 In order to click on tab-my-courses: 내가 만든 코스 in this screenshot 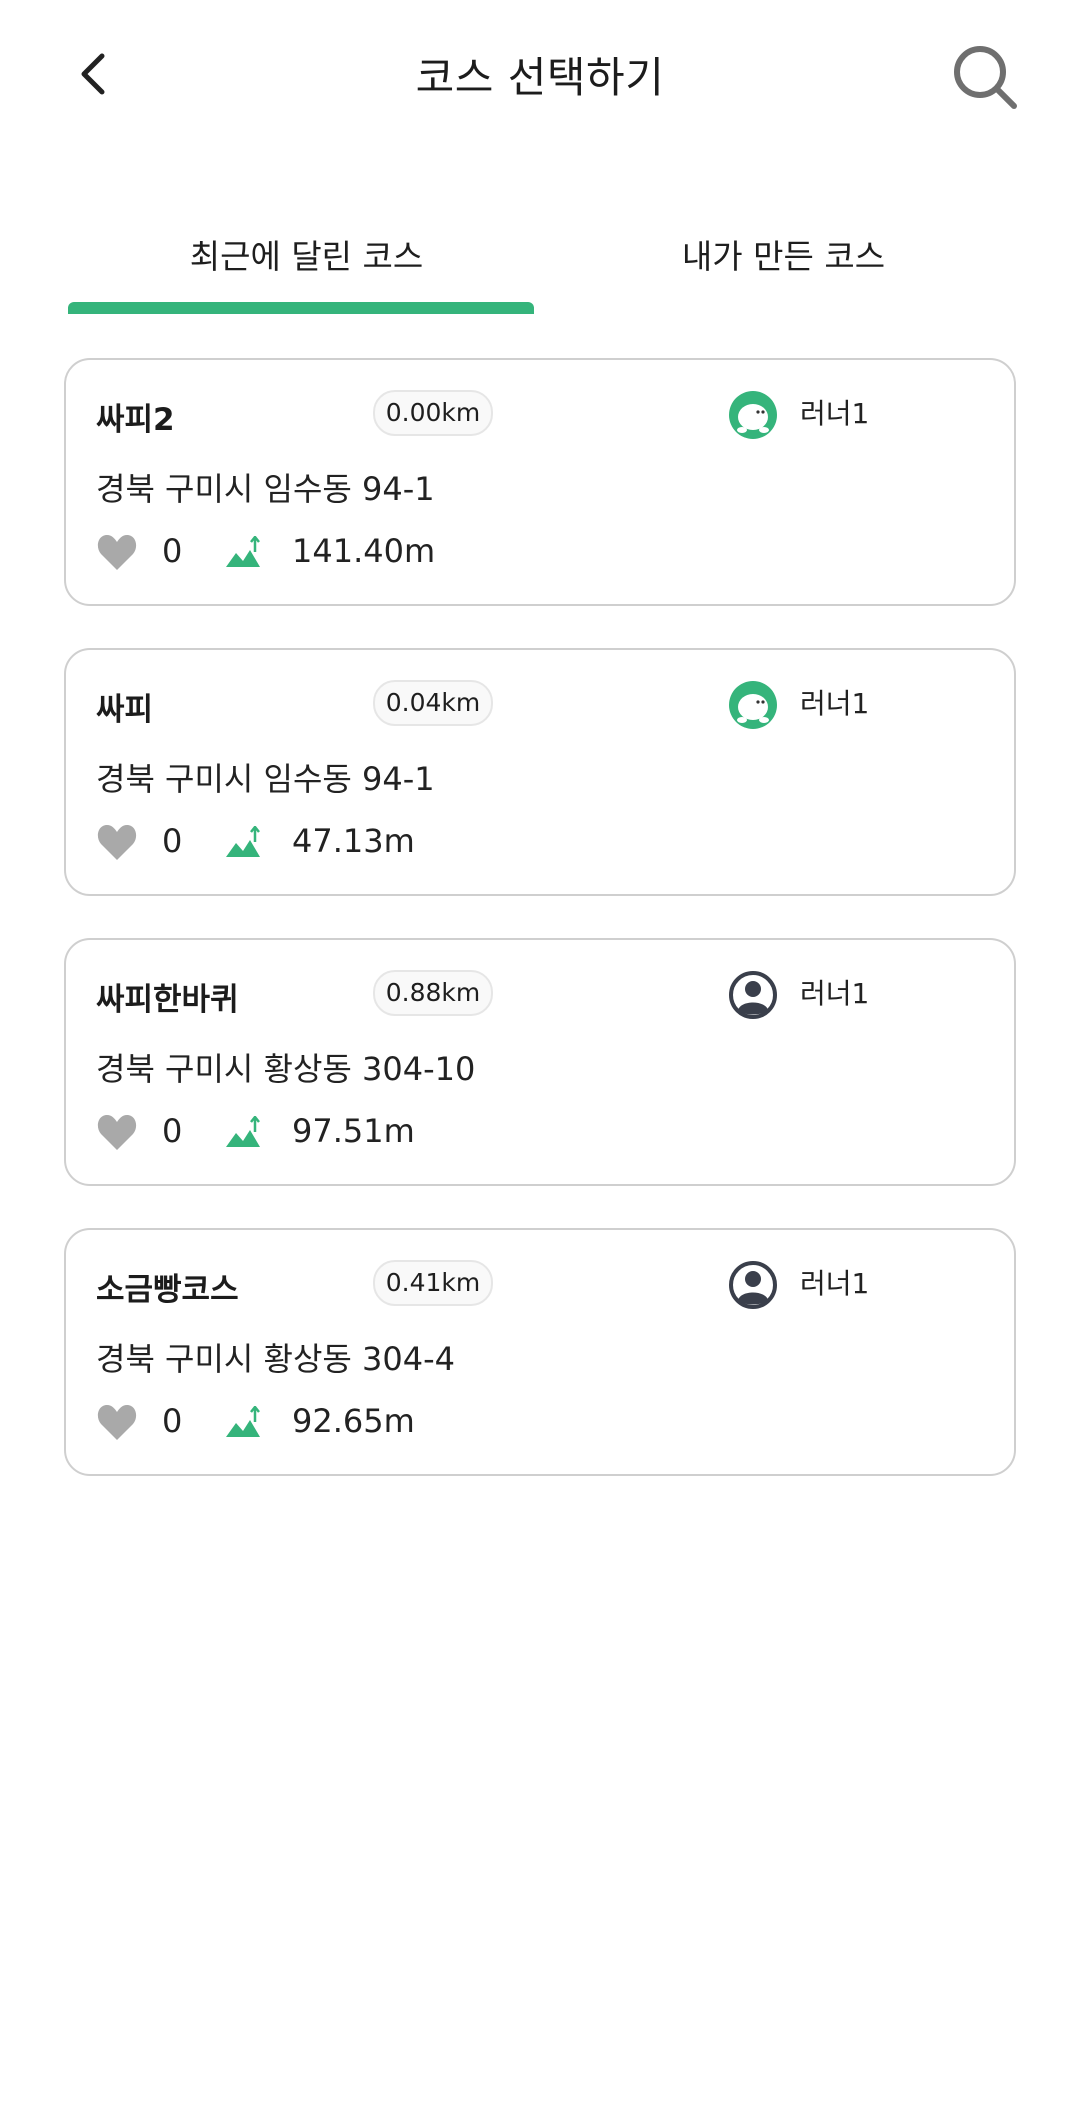, I will do `click(783, 254)`.